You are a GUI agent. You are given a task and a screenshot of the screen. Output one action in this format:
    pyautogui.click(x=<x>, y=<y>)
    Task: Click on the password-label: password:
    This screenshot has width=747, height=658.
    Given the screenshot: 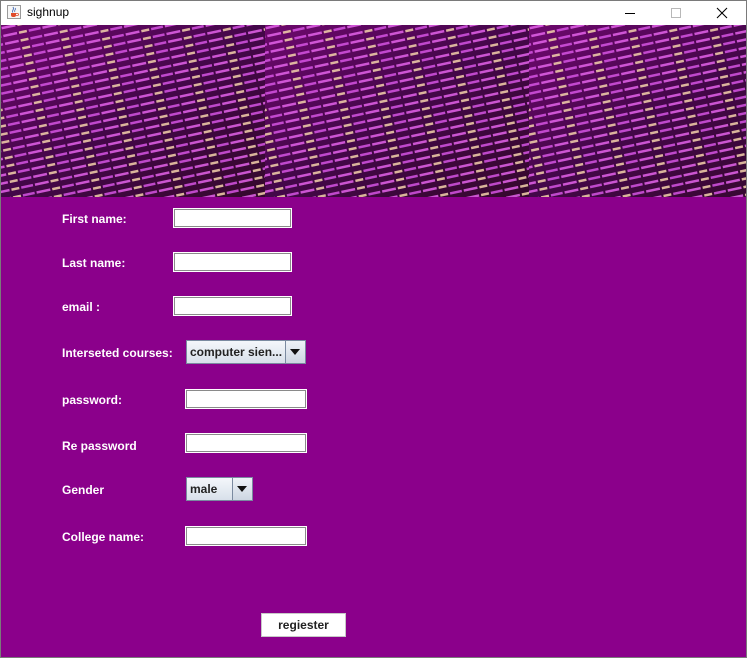 What is the action you would take?
    pyautogui.click(x=92, y=400)
    